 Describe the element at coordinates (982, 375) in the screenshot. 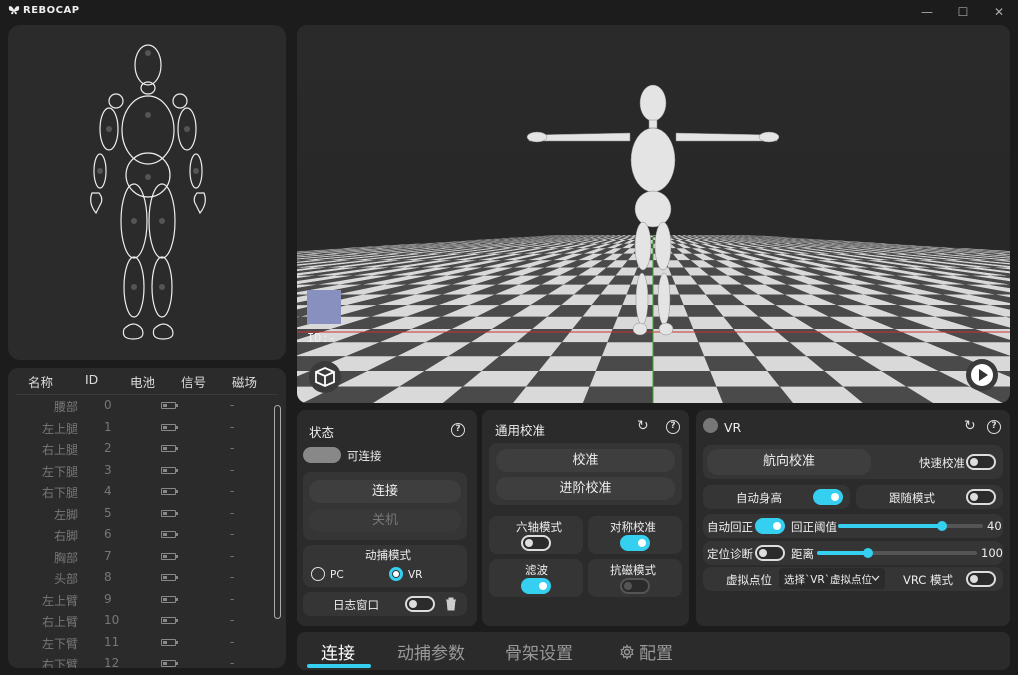

I see `play-button` at that location.